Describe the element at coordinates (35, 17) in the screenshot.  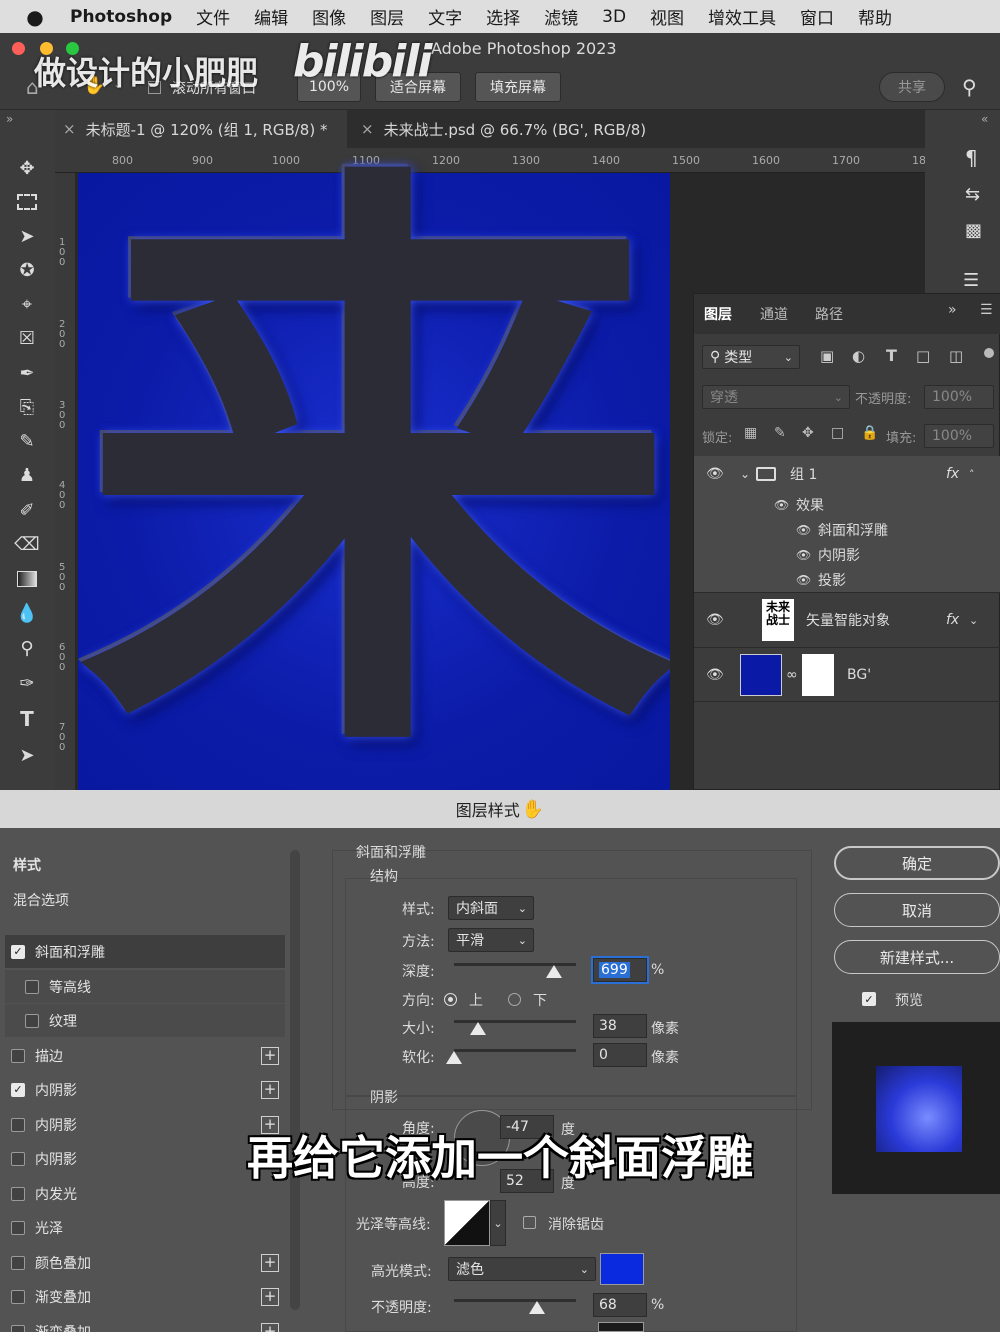
I see `apple-icon: ●` at that location.